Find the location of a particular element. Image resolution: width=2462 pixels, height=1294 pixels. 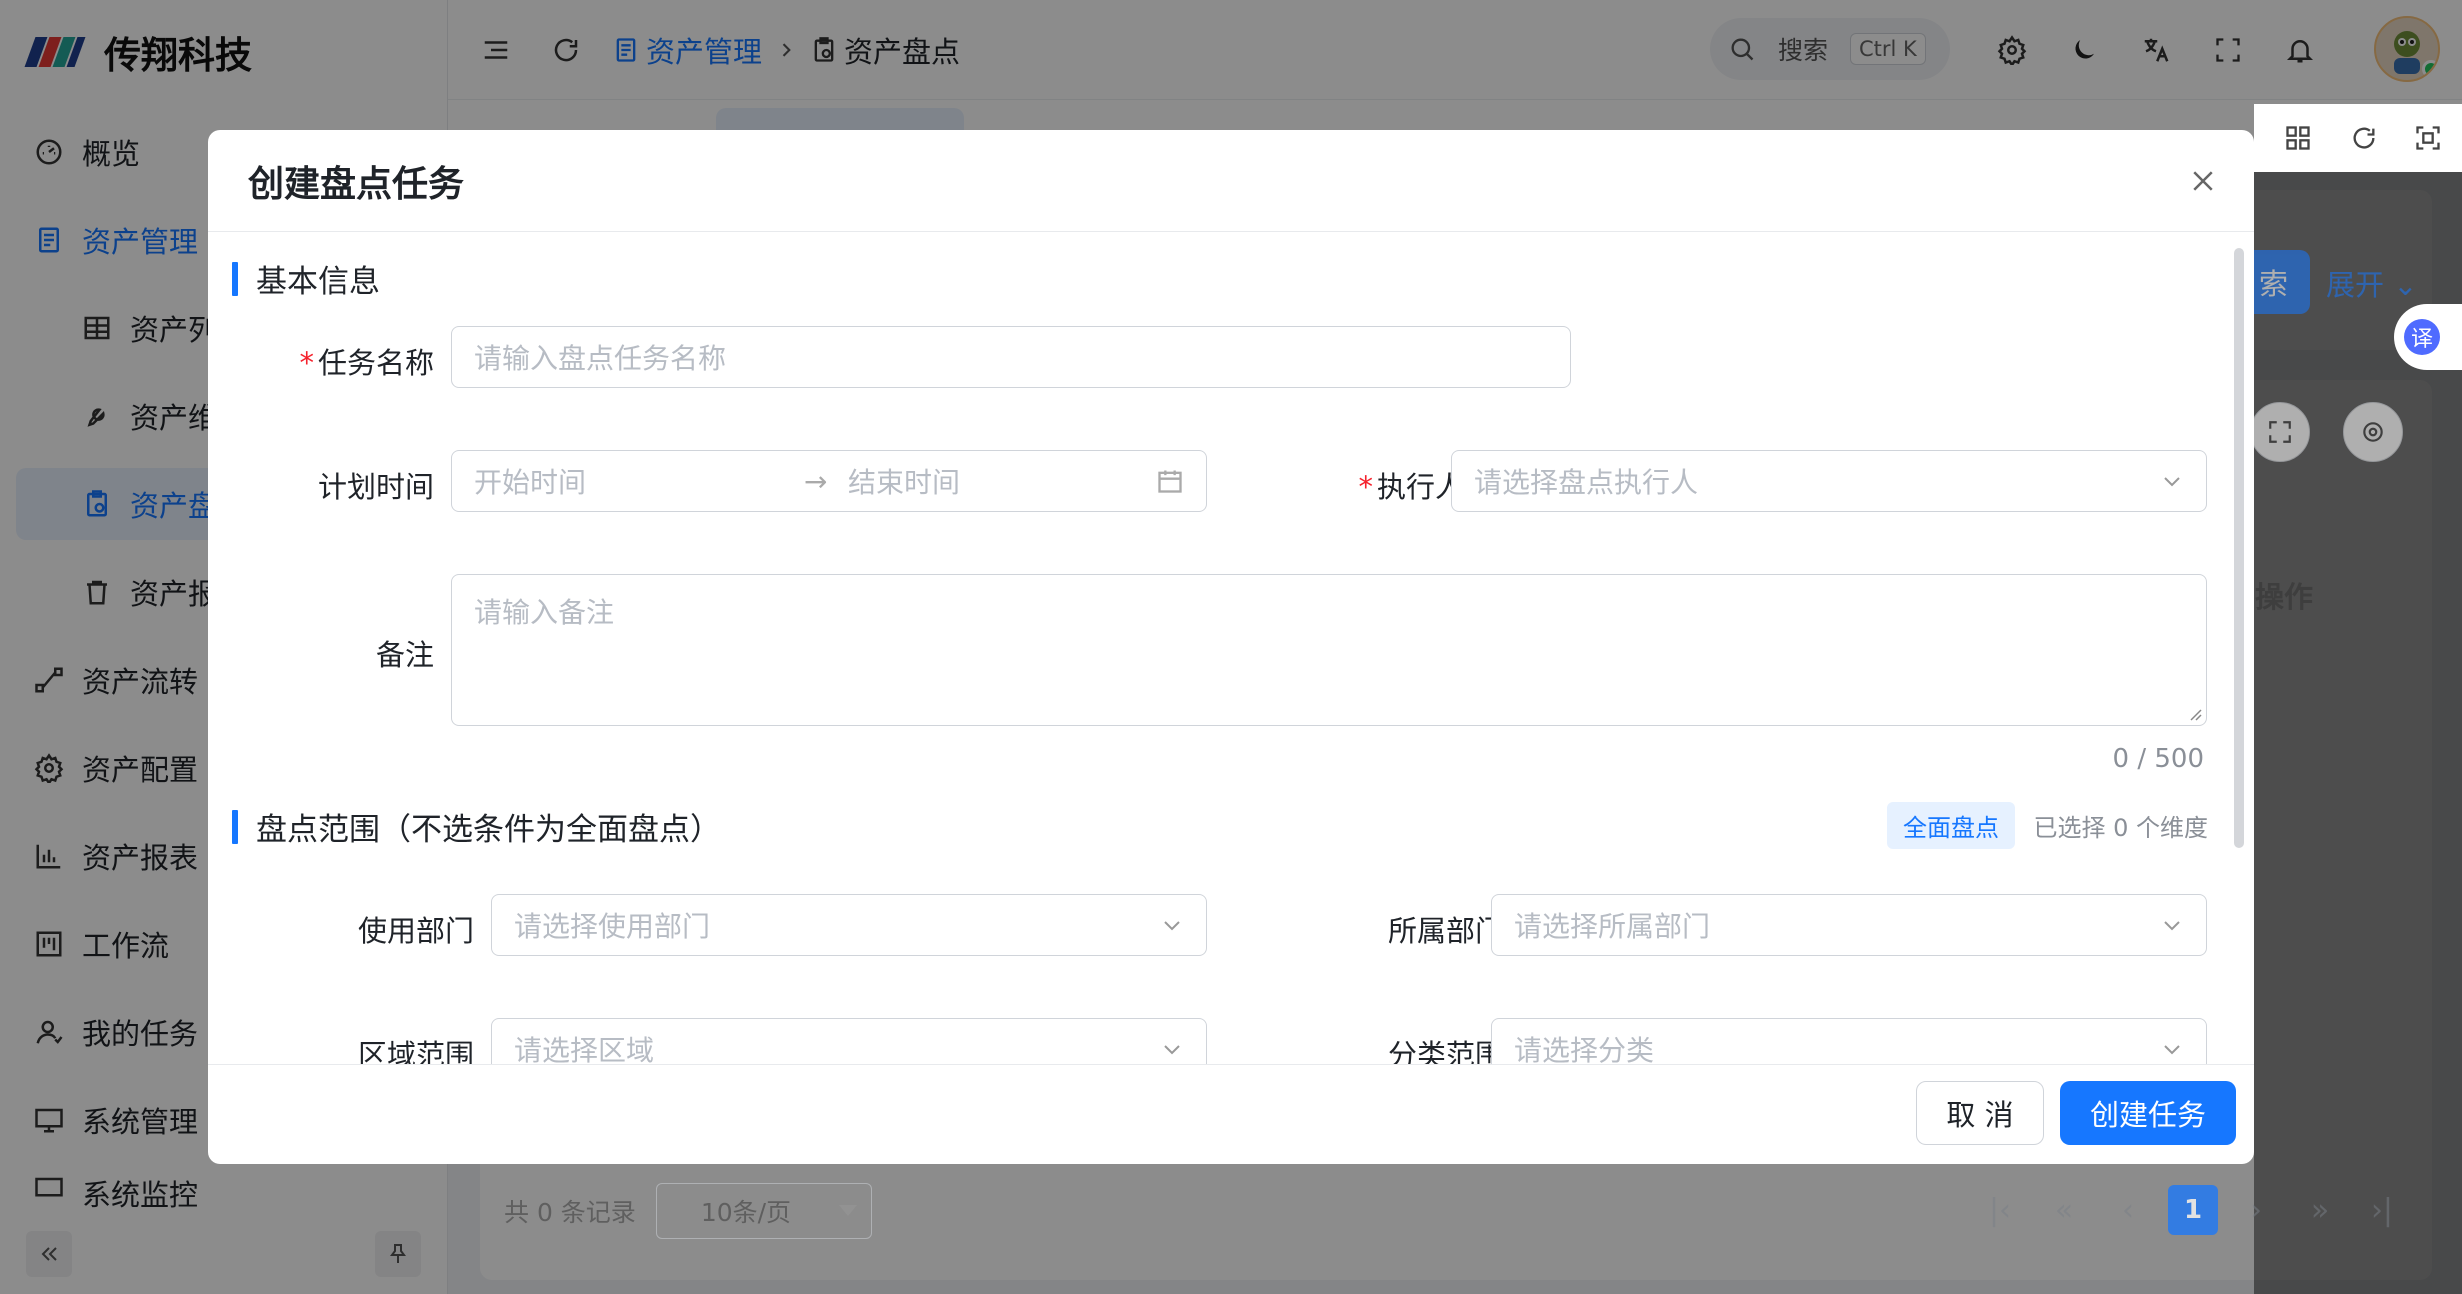

chevron-left-icon: ‹ is located at coordinates (2128, 1210).